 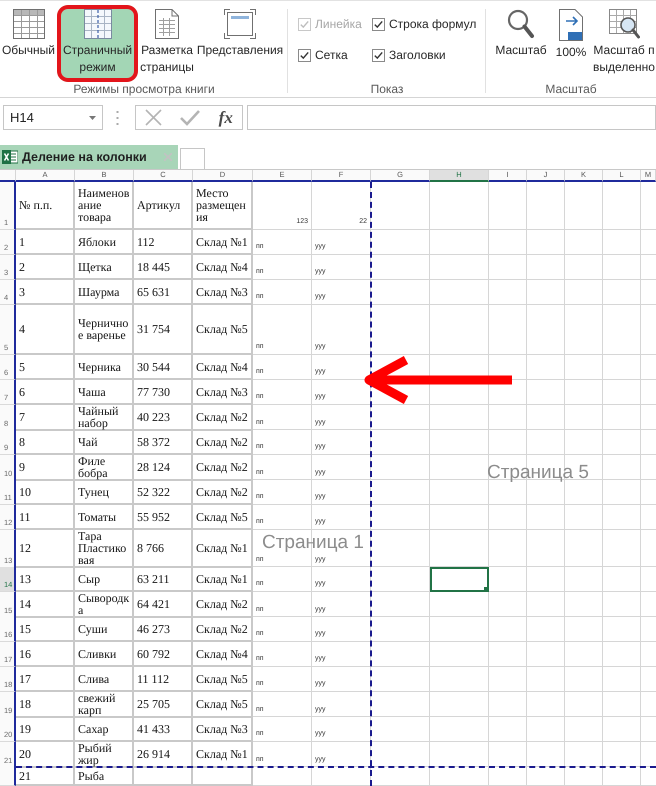 I want to click on table-cell: 10, so click(x=45, y=492).